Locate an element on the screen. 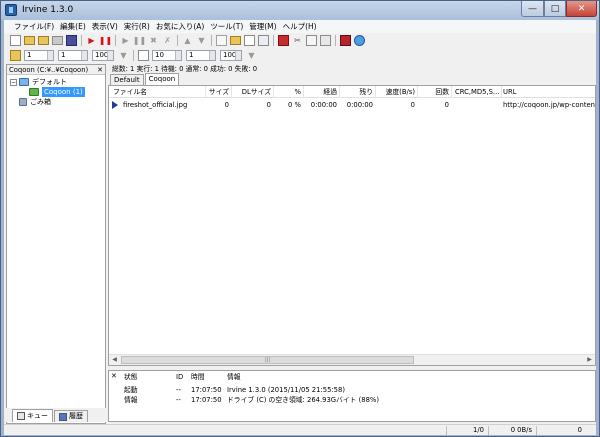 The height and width of the screenshot is (437, 600). main-toolbar: ▶ ❚❚ ▶ ❚❚ ✖ ✗ ▲ ▼ ✂ is located at coordinates (300, 40).